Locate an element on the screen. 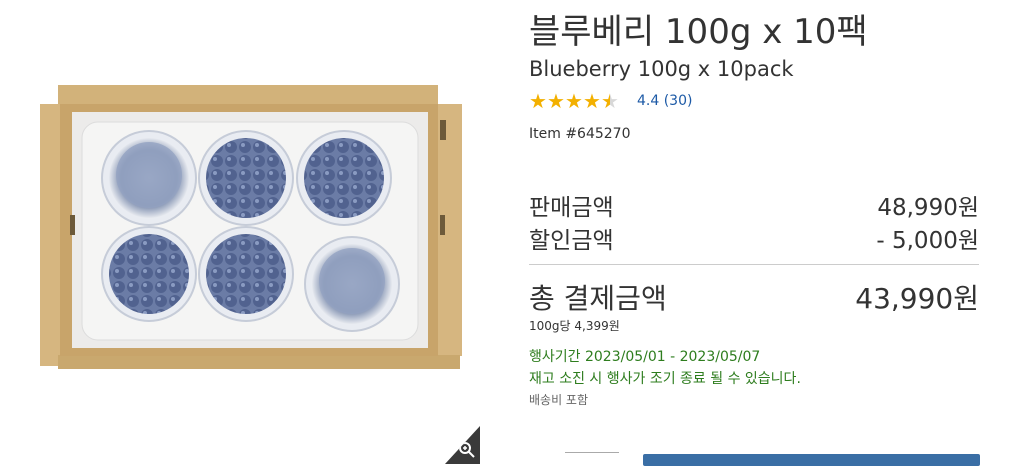  discount-row: 할인금액 - 5,000원 is located at coordinates (754, 238).